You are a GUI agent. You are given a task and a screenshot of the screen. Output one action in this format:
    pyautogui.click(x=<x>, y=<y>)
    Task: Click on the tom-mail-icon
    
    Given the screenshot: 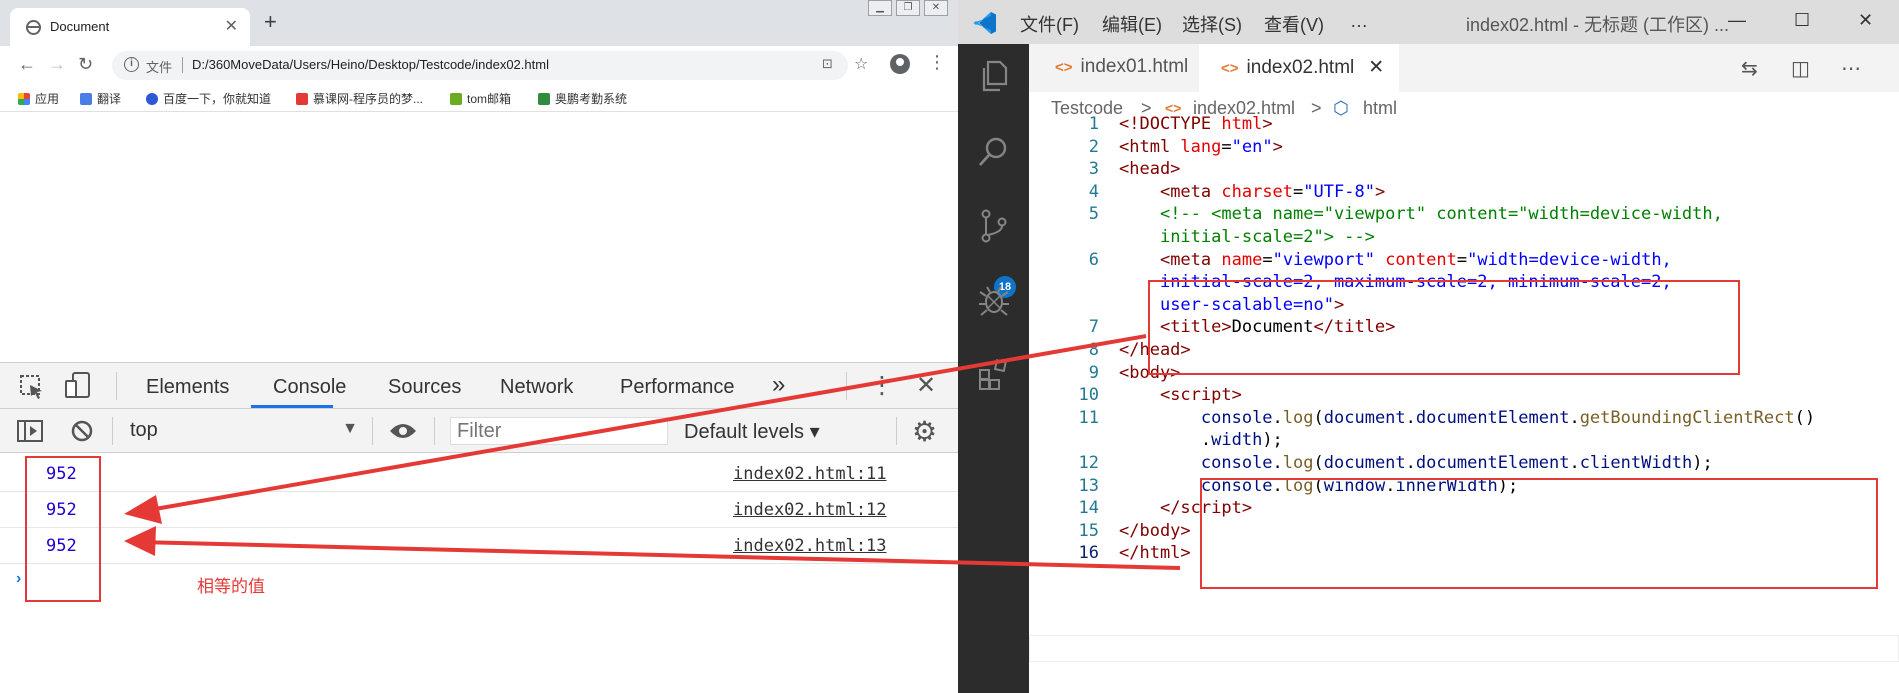 What is the action you would take?
    pyautogui.click(x=456, y=98)
    